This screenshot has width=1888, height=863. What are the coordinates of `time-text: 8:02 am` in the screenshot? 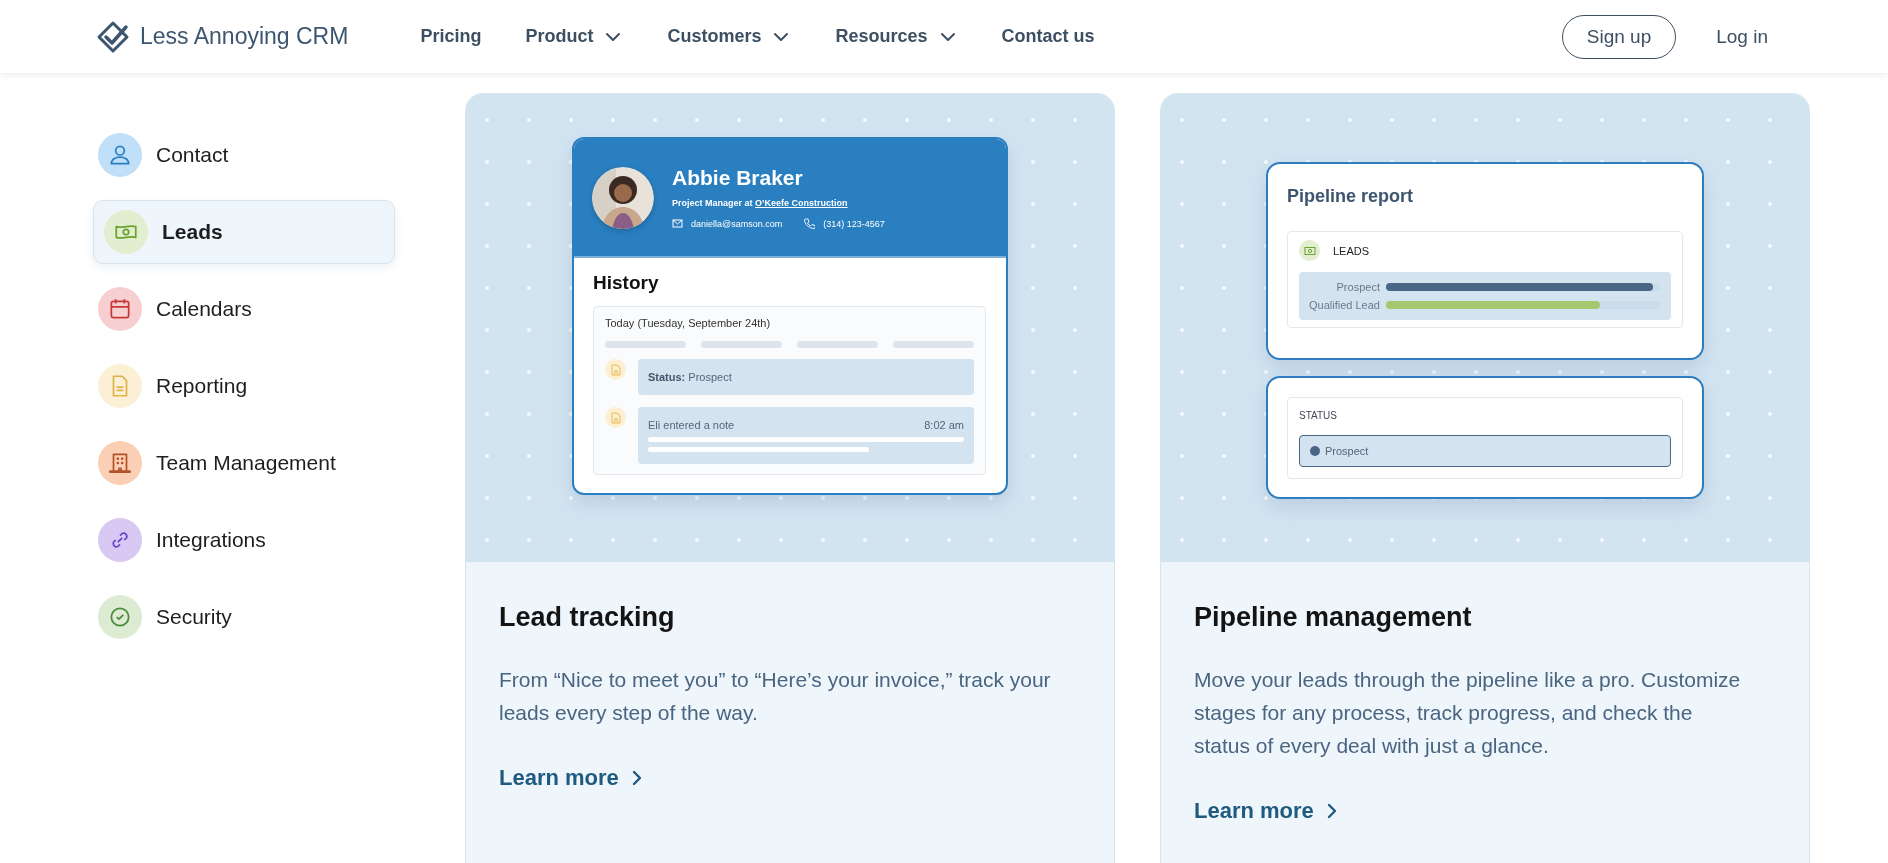 It's located at (944, 425).